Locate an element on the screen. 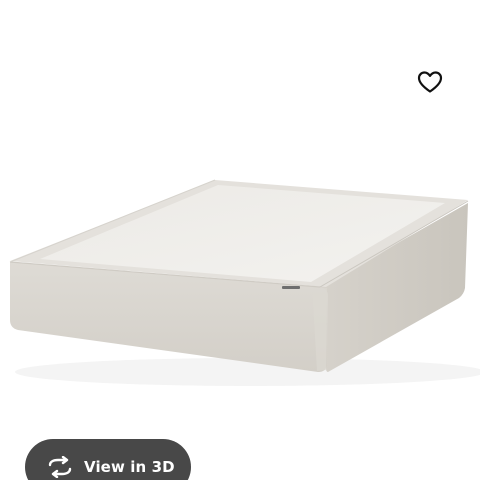 The width and height of the screenshot is (480, 480). rotate-3d-icon is located at coordinates (60, 467).